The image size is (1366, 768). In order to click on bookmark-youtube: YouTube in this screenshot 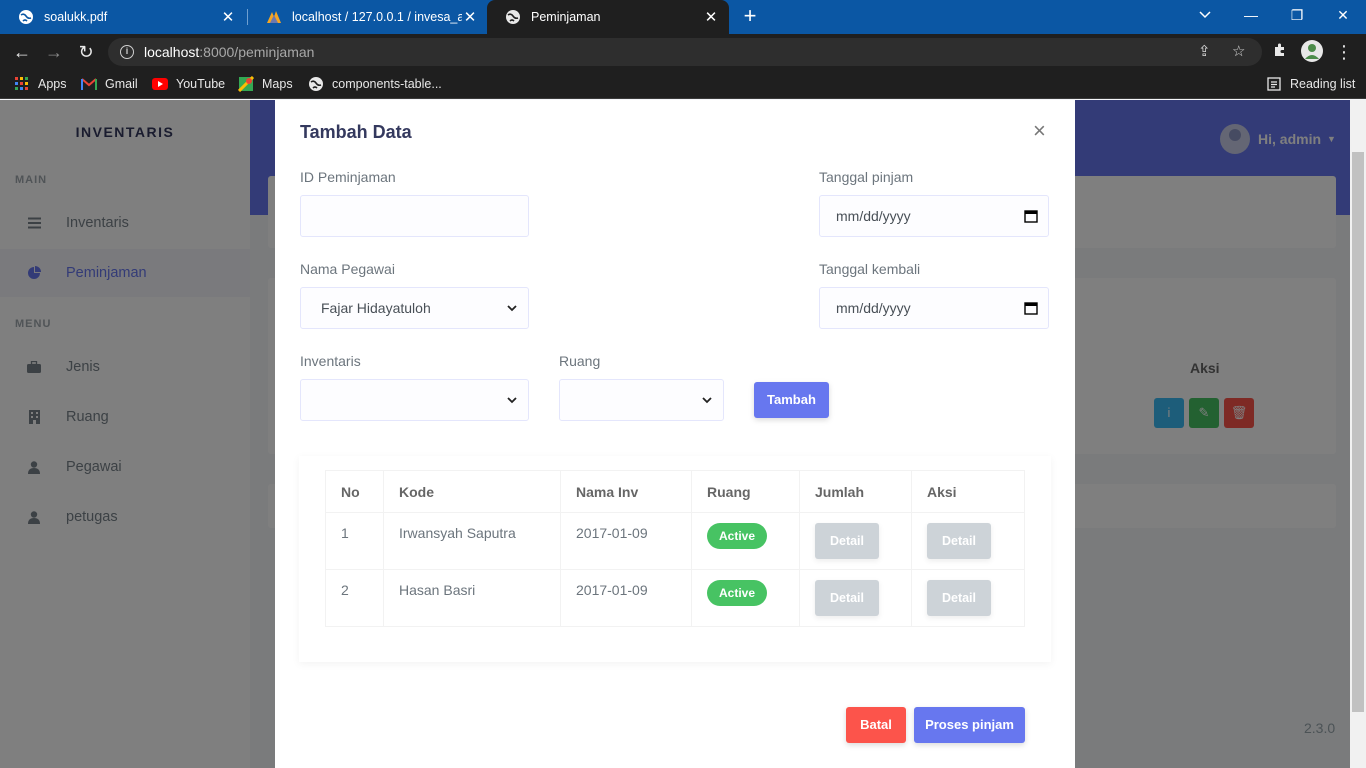, I will do `click(188, 84)`.